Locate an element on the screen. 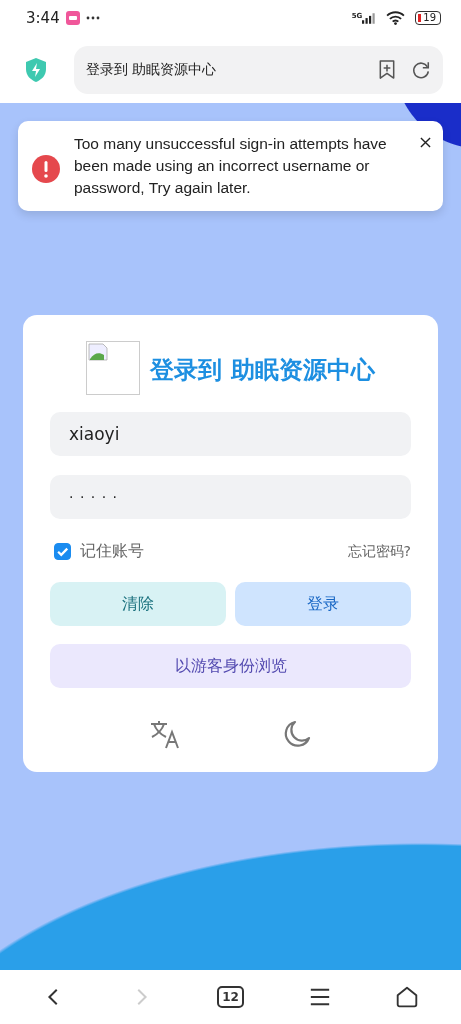  battery-indicator: 19 is located at coordinates (428, 18).